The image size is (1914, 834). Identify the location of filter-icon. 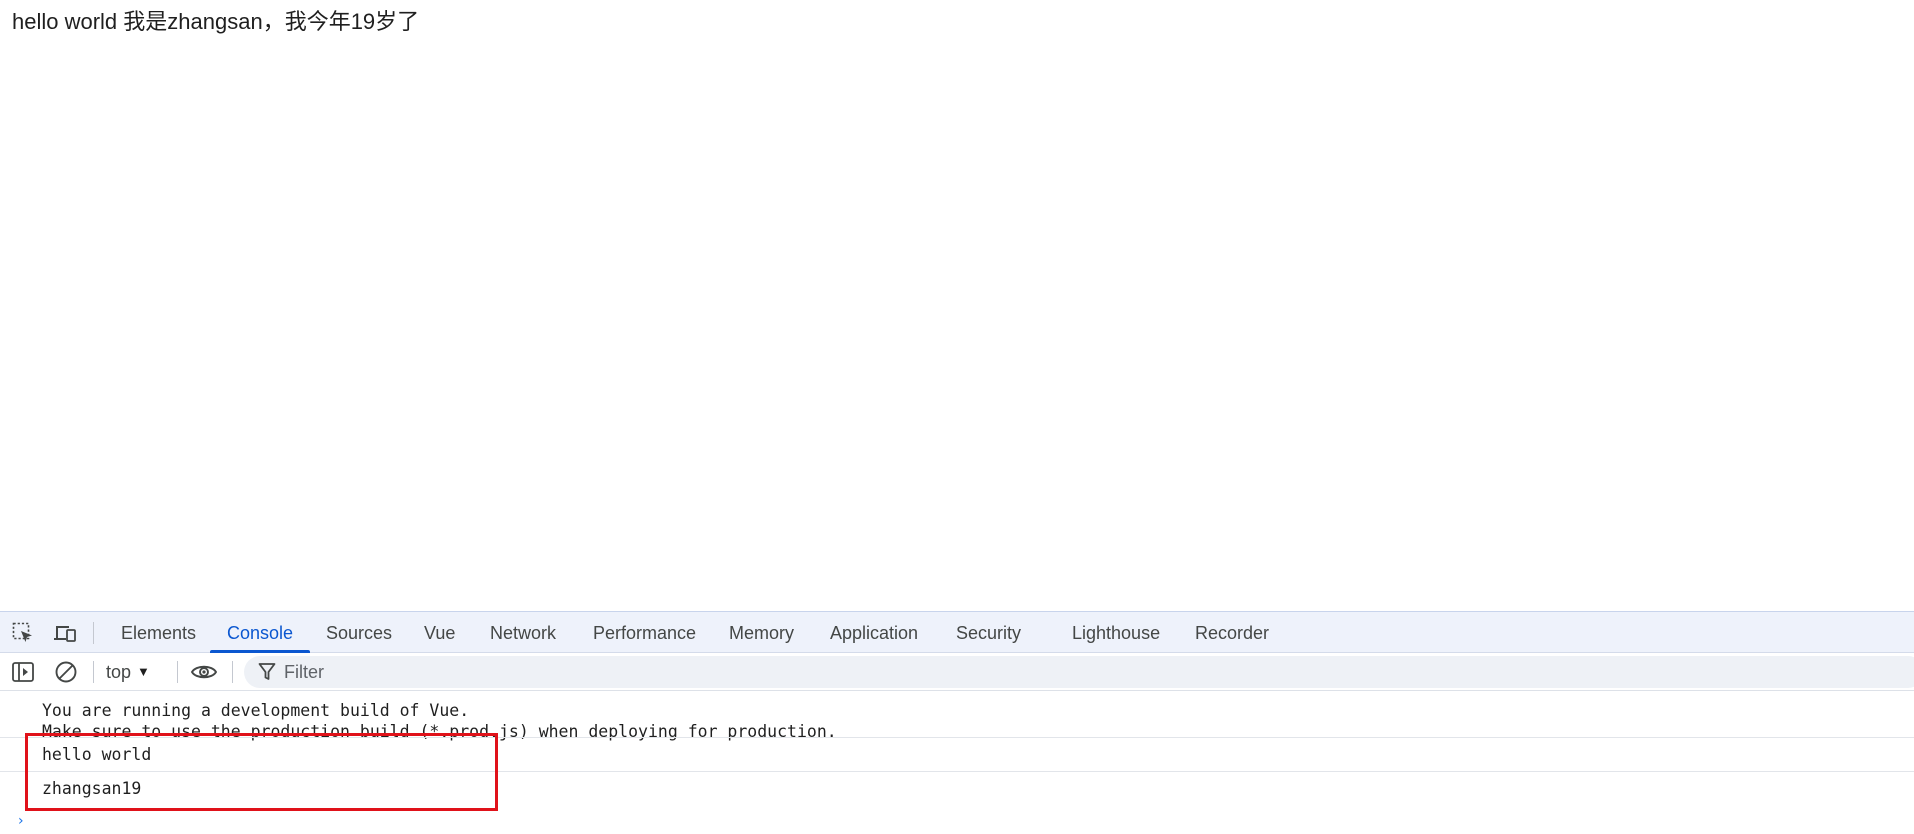
(267, 672).